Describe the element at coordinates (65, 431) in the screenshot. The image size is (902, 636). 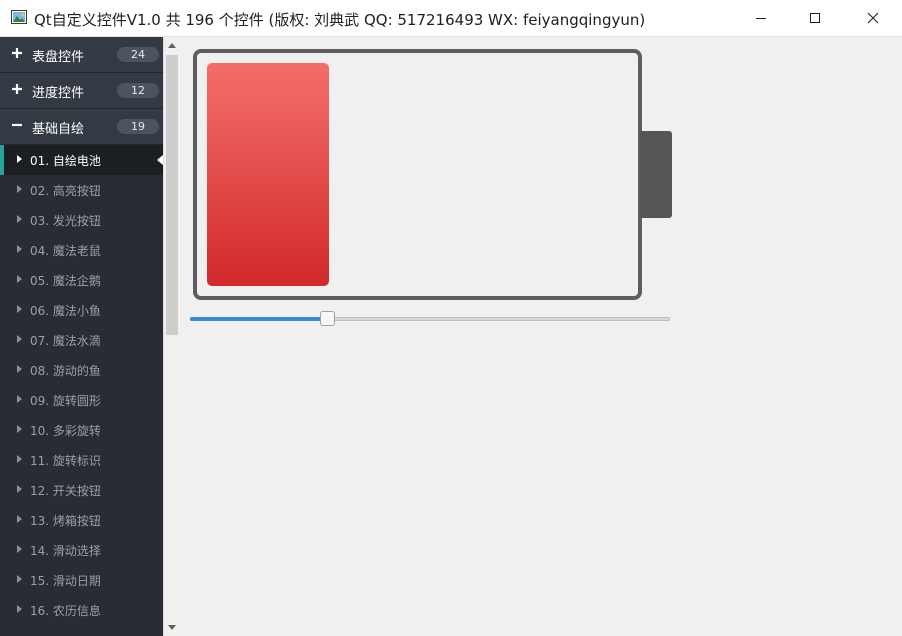
I see `sidebar-item-label: 10. 多彩旋转` at that location.